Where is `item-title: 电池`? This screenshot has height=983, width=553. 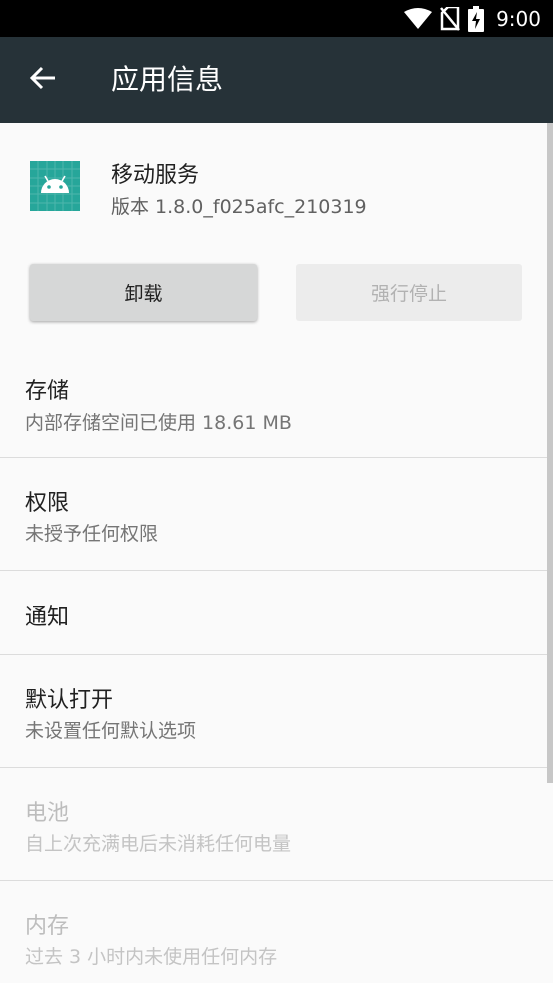
item-title: 电池 is located at coordinates (47, 813).